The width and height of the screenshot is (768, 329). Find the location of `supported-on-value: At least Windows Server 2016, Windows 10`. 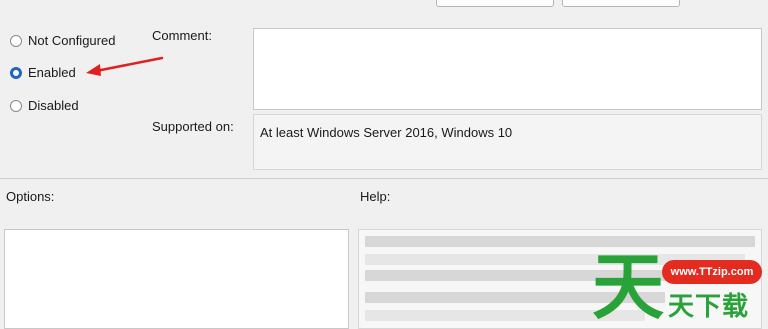

supported-on-value: At least Windows Server 2016, Windows 10 is located at coordinates (386, 132).